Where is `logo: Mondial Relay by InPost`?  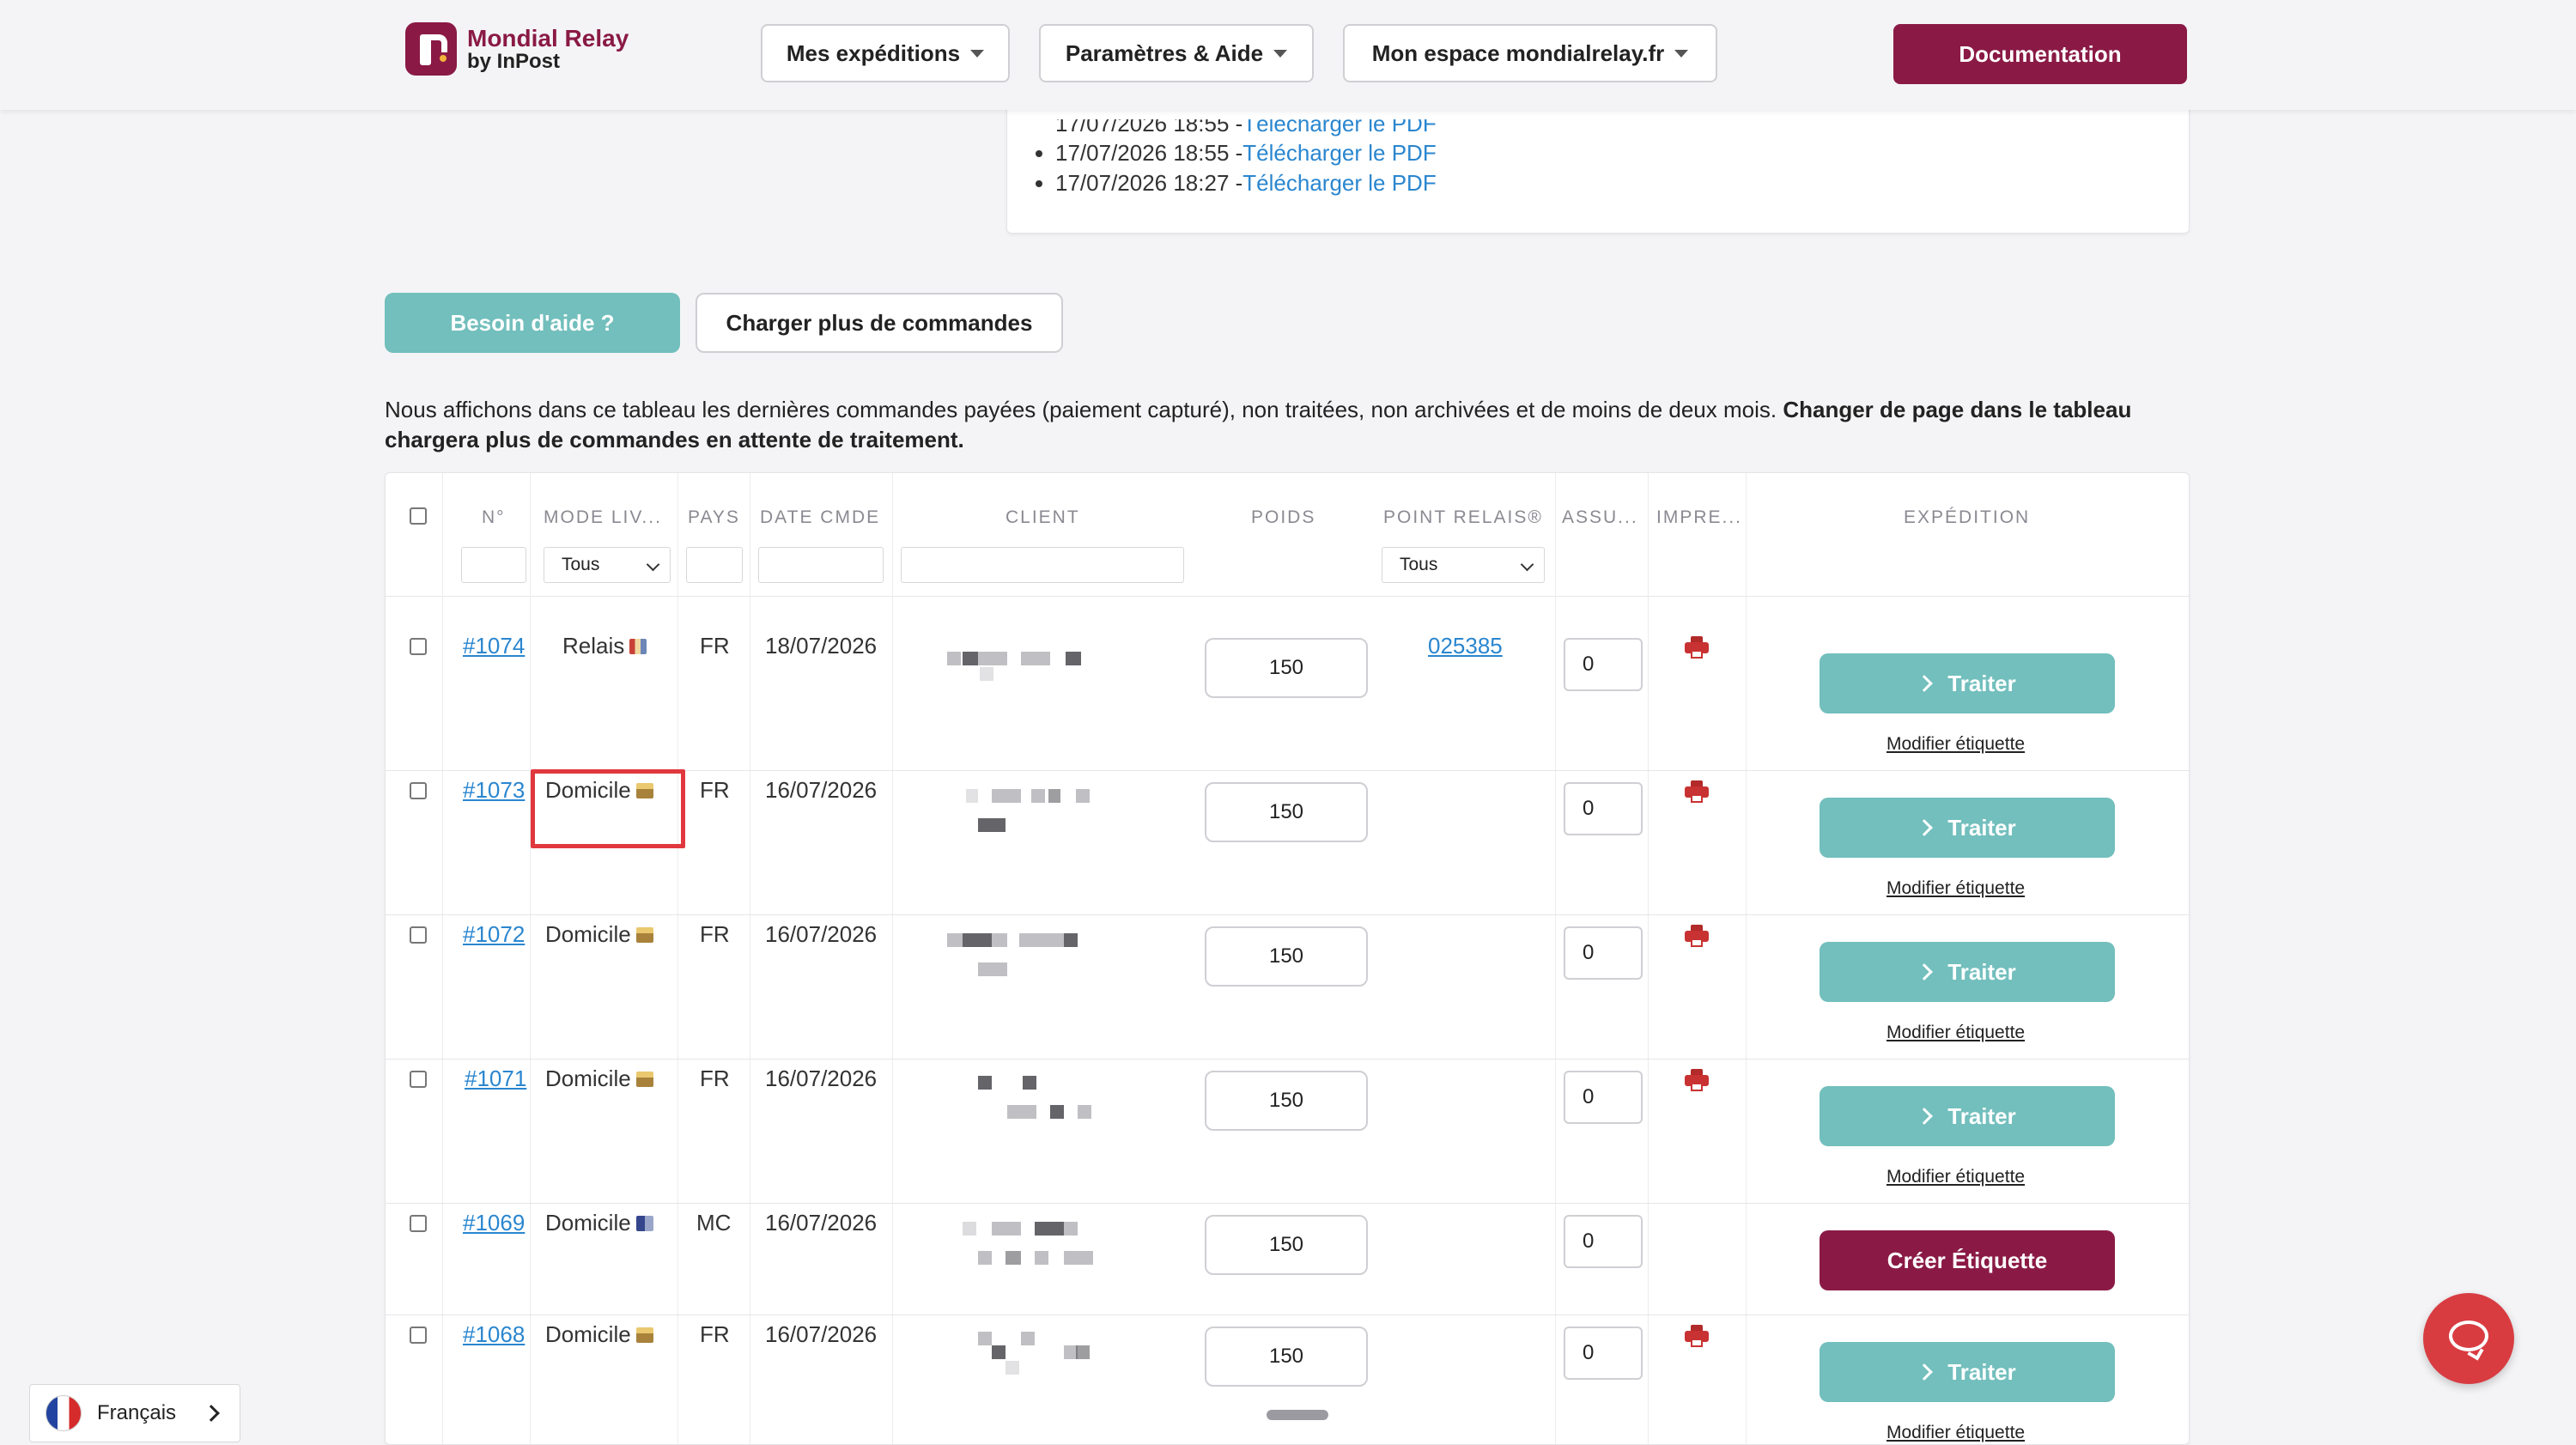
logo: Mondial Relay by InPost is located at coordinates (517, 49).